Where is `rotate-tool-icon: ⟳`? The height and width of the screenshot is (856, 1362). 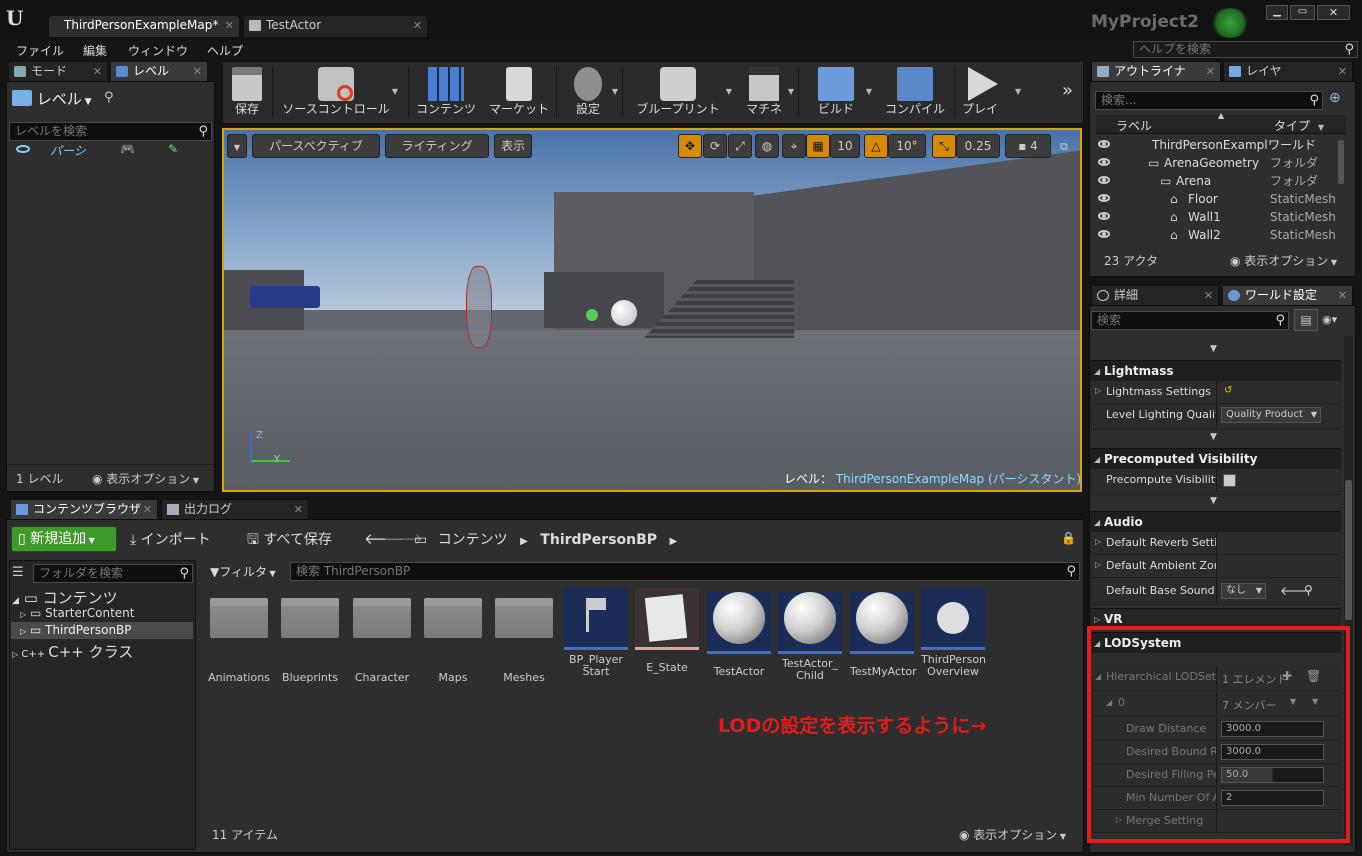 rotate-tool-icon: ⟳ is located at coordinates (715, 146).